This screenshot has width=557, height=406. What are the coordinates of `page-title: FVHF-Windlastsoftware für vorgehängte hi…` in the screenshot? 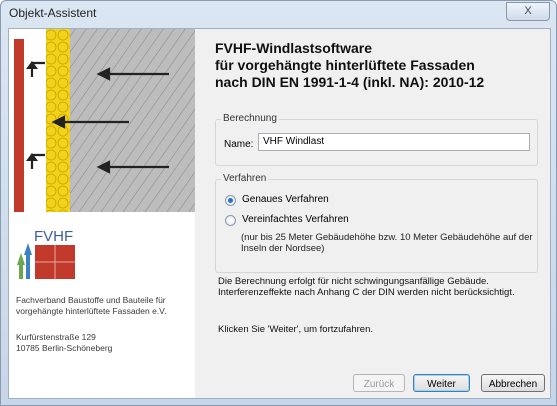 It's located at (350, 65).